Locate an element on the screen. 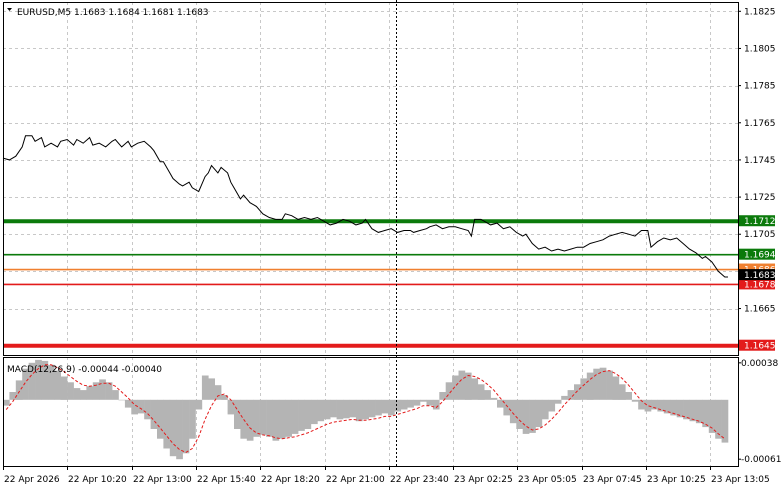 Image resolution: width=781 pixels, height=489 pixels. time-tick-label: 23 Apr 02:25 is located at coordinates (483, 480).